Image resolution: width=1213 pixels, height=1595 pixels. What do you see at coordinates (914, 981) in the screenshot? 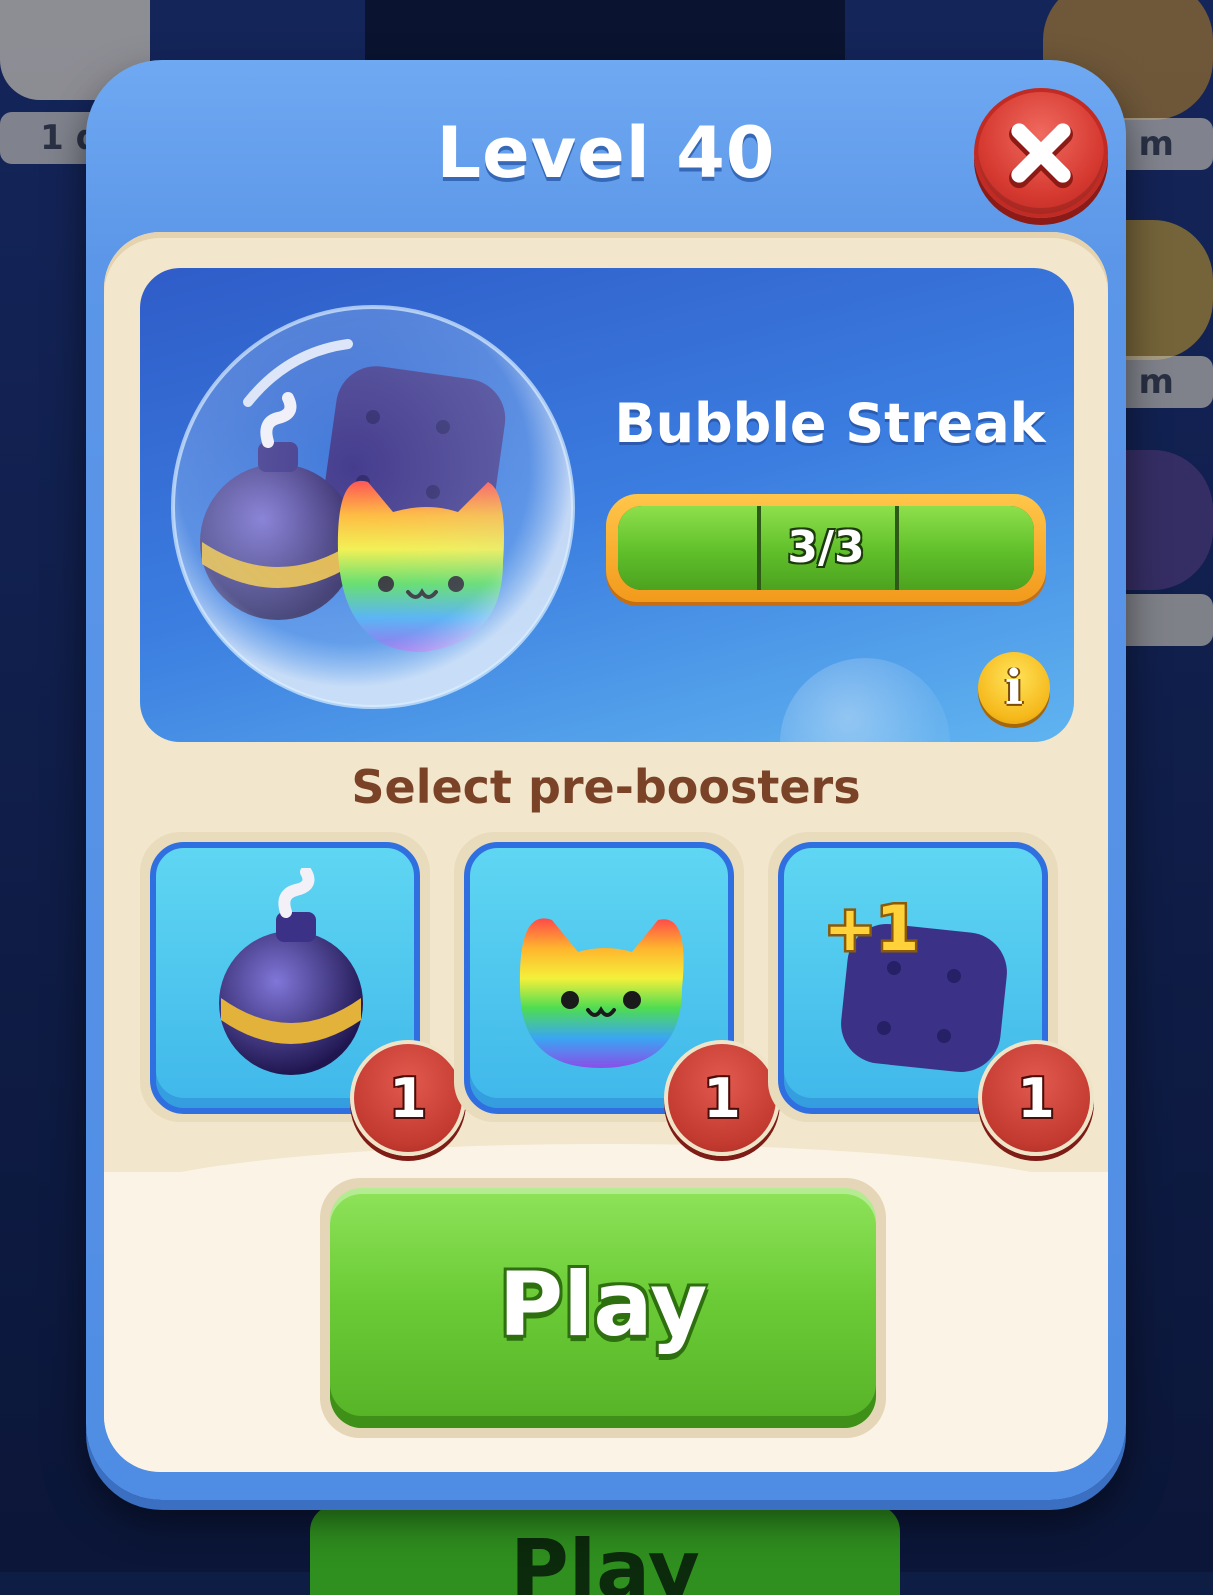
I see `cushion-plus-one-icon: +1` at bounding box center [914, 981].